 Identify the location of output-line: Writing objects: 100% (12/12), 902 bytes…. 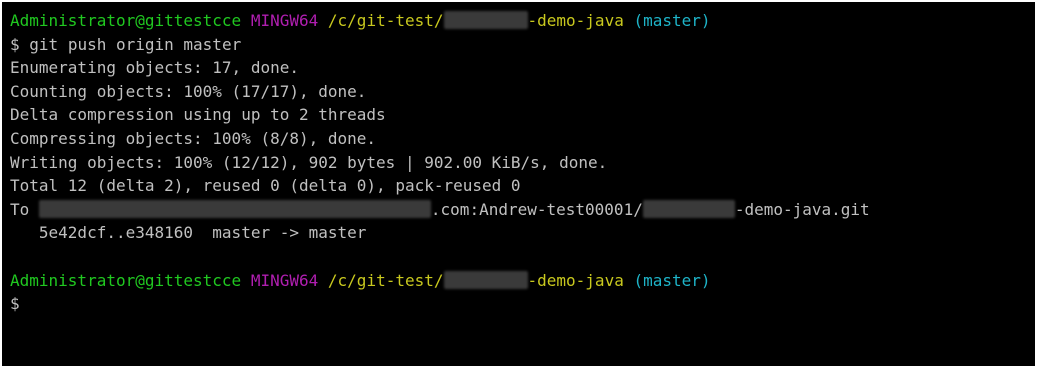
(309, 162).